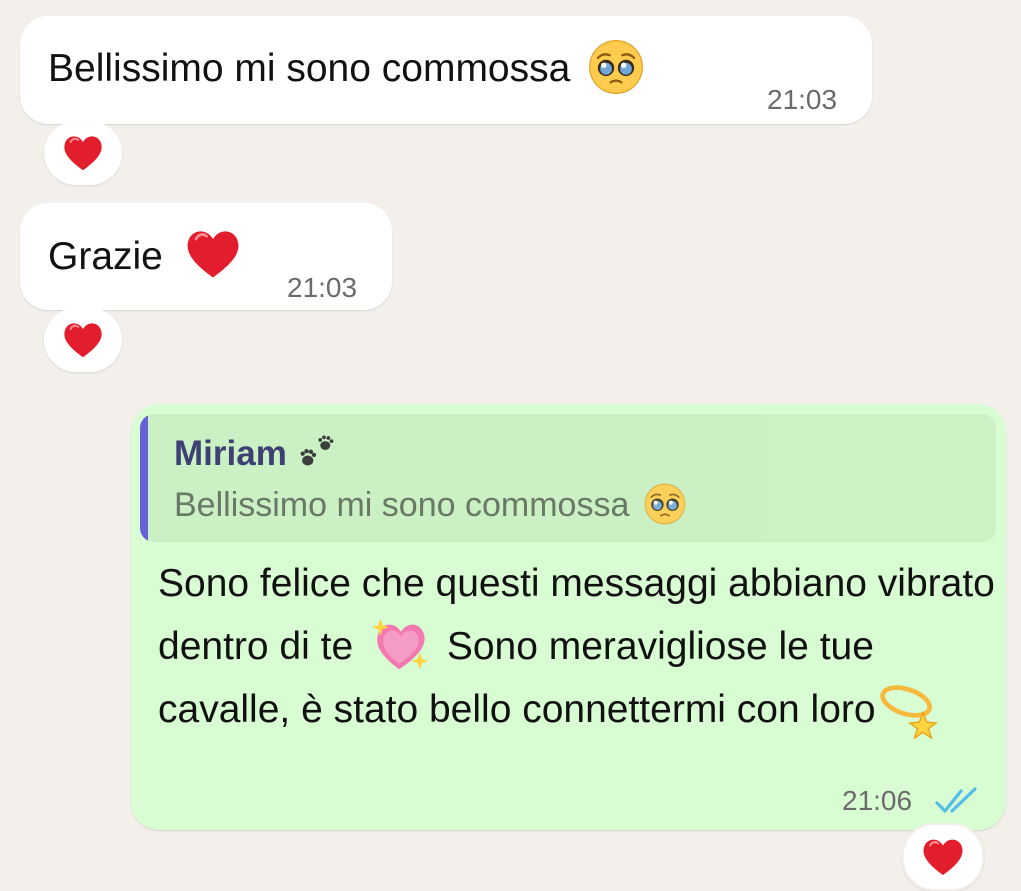  I want to click on message-bubble-incoming: Grazie 21:03, so click(206, 256).